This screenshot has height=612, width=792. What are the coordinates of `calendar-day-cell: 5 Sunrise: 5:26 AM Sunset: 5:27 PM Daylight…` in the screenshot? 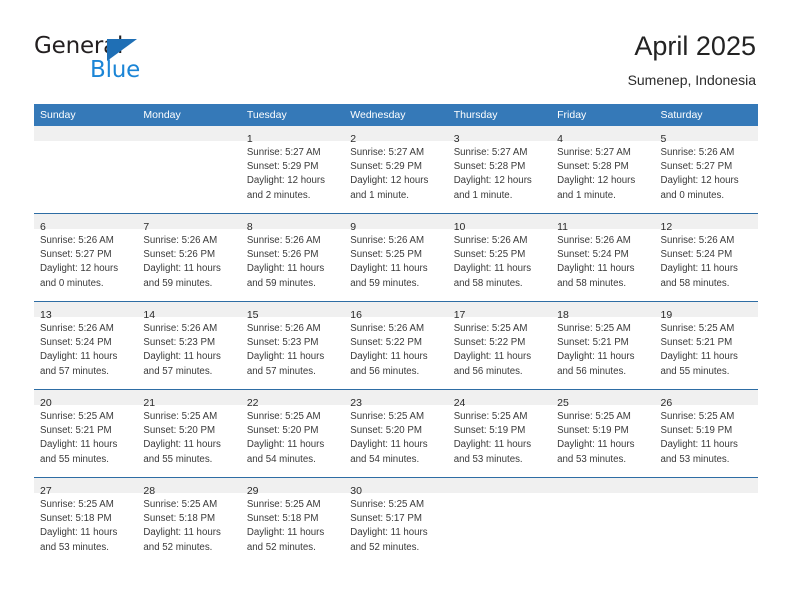 It's located at (706, 170).